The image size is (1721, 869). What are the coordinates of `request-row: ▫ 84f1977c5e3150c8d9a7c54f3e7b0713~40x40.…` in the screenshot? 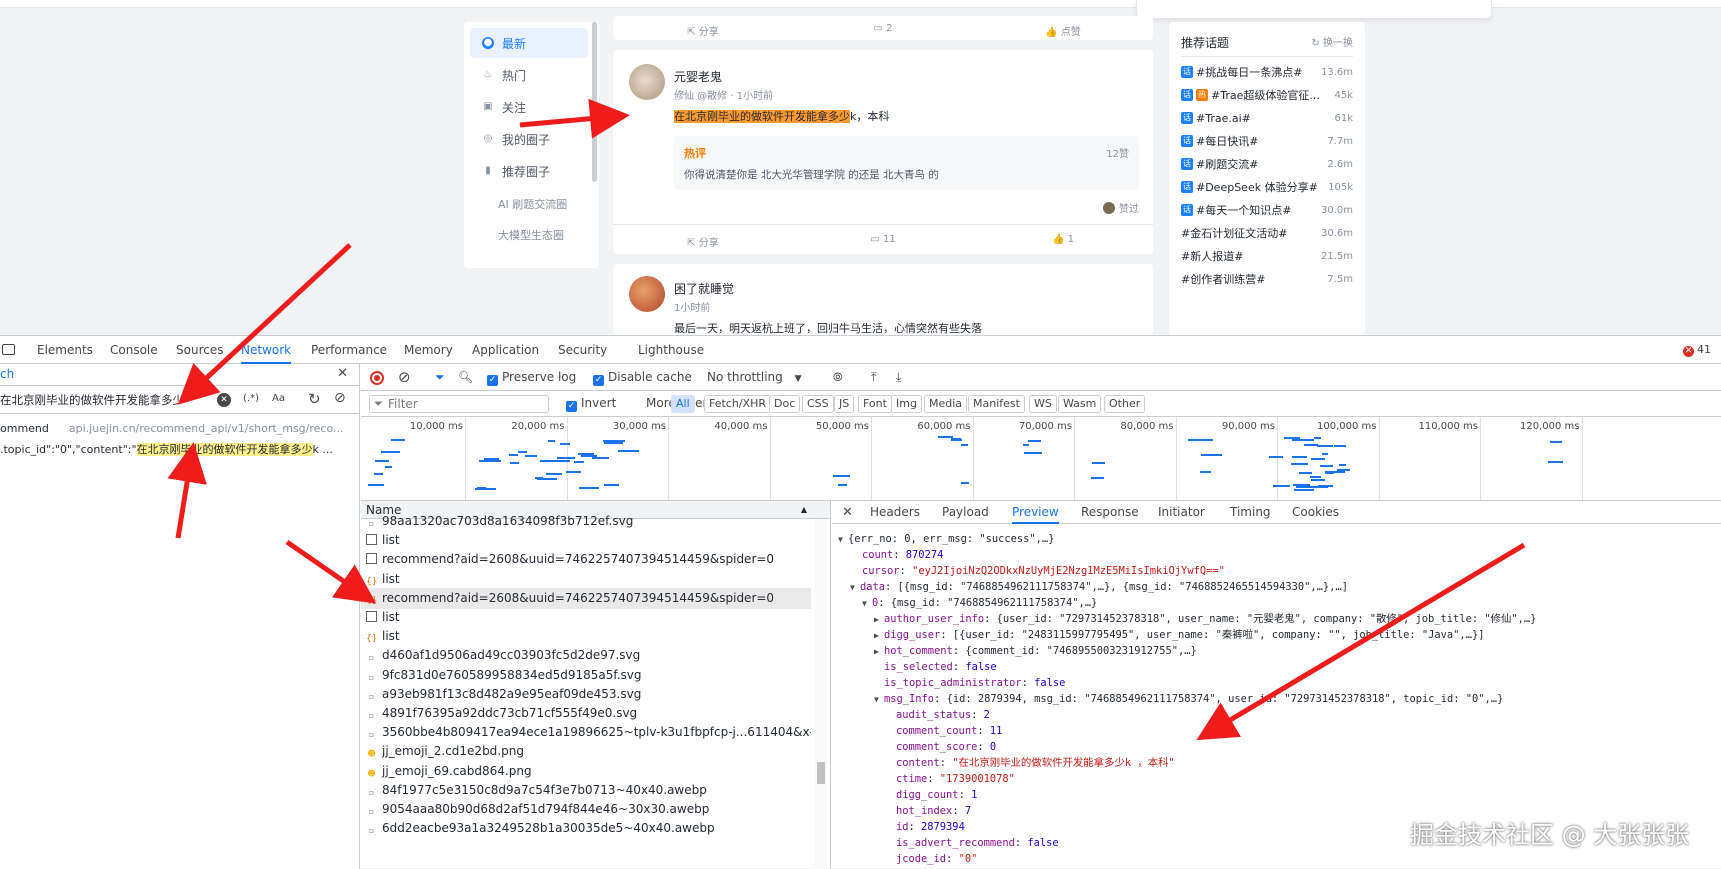 It's located at (586, 790).